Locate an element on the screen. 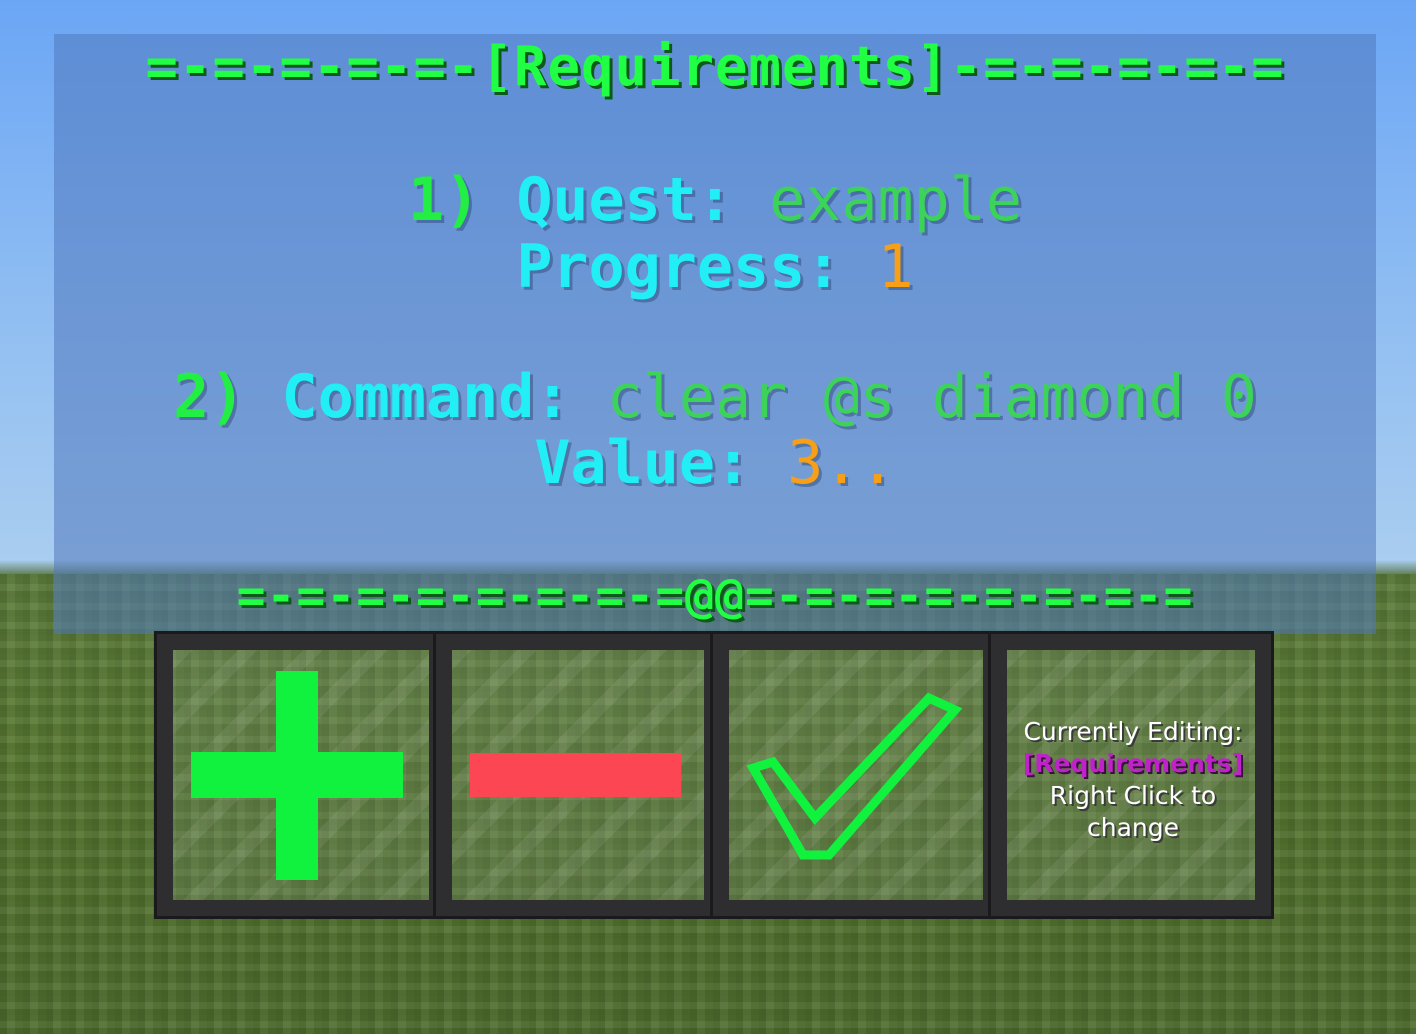 The height and width of the screenshot is (1034, 1416). editing-info-line3: Right Click to is located at coordinates (1133, 795).